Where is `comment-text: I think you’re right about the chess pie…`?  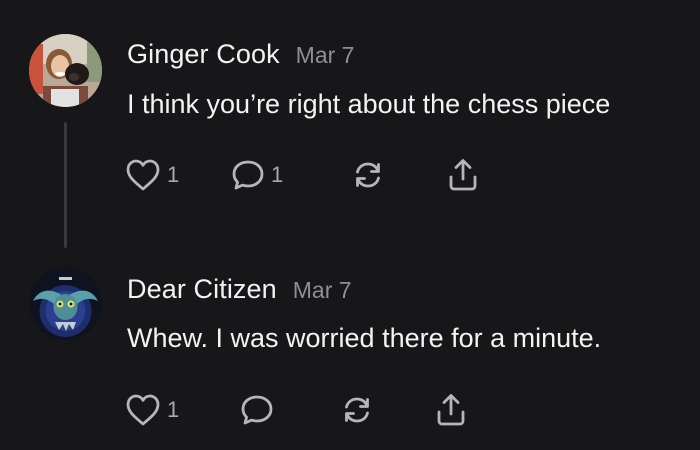
comment-text: I think you’re right about the chess pie… is located at coordinates (369, 104).